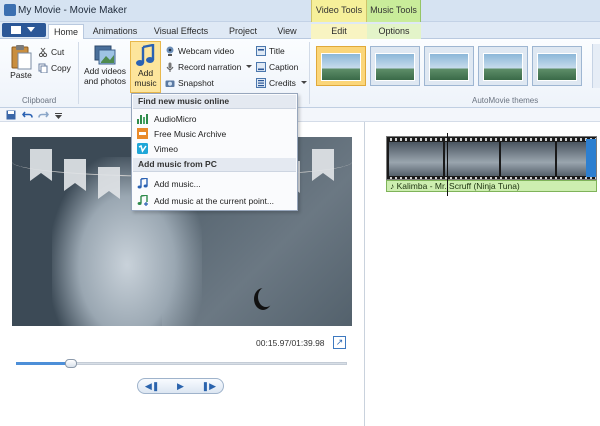  I want to click on add-videos-and-photos-button: Add videos and photos, so click(105, 68).